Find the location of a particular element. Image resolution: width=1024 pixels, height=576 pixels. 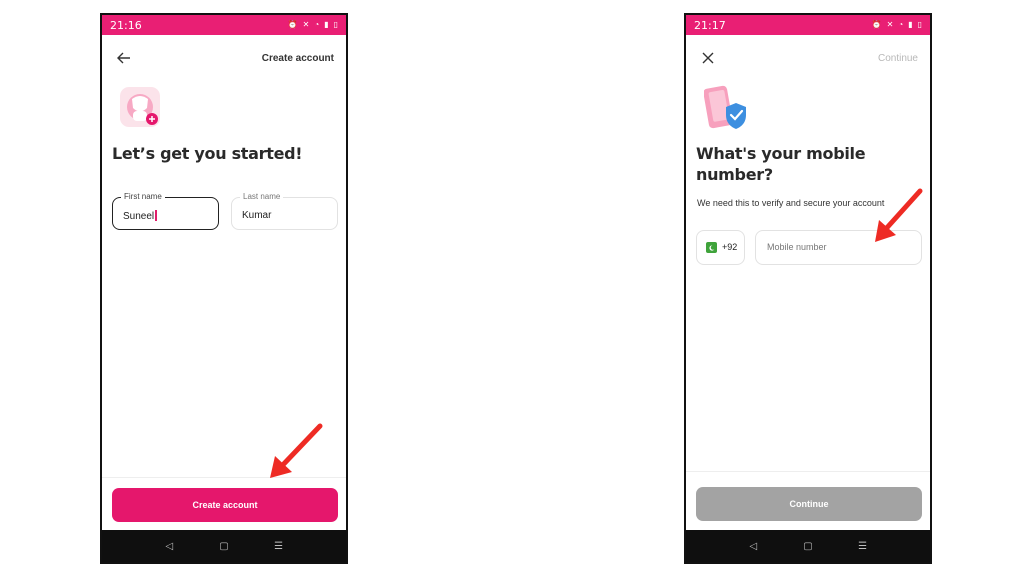

app-bar: Create account is located at coordinates (224, 58).